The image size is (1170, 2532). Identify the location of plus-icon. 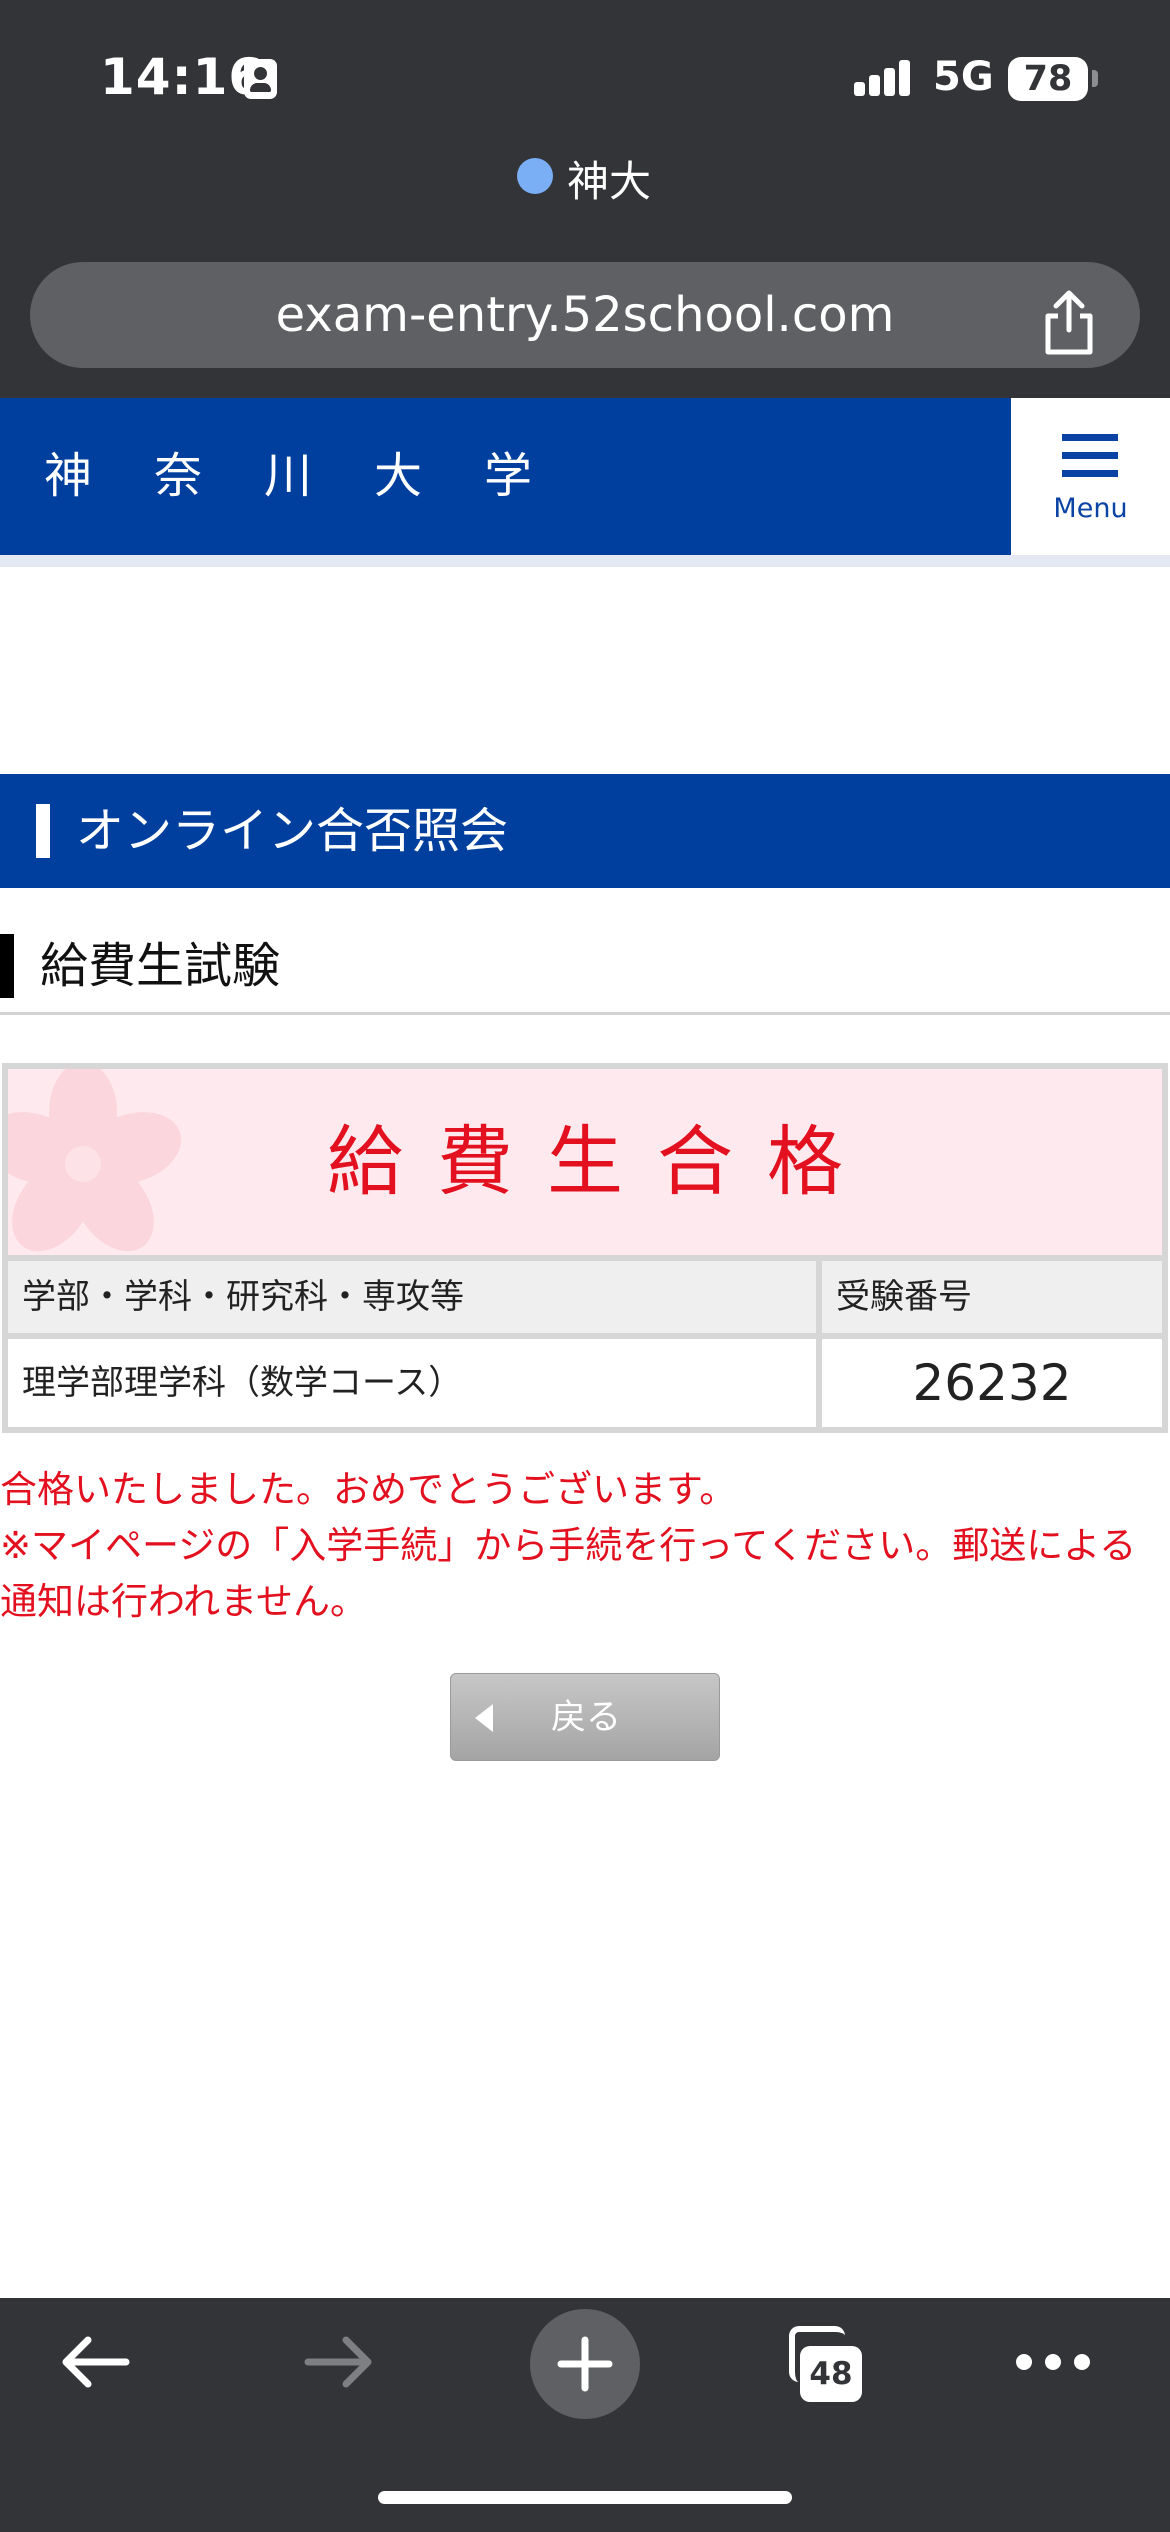
(585, 2364).